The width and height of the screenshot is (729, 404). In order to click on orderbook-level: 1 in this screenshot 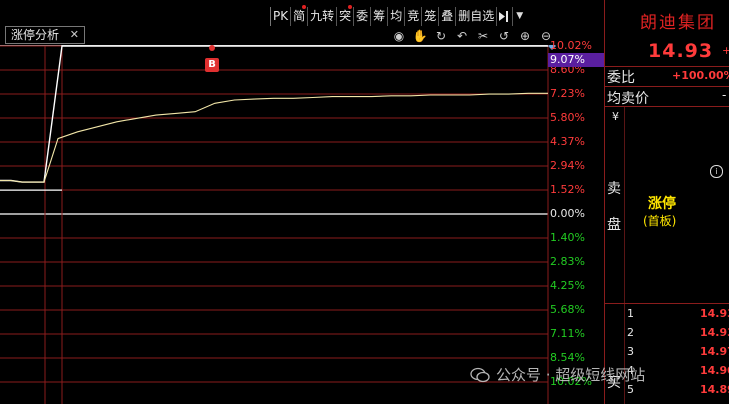, I will do `click(630, 313)`.